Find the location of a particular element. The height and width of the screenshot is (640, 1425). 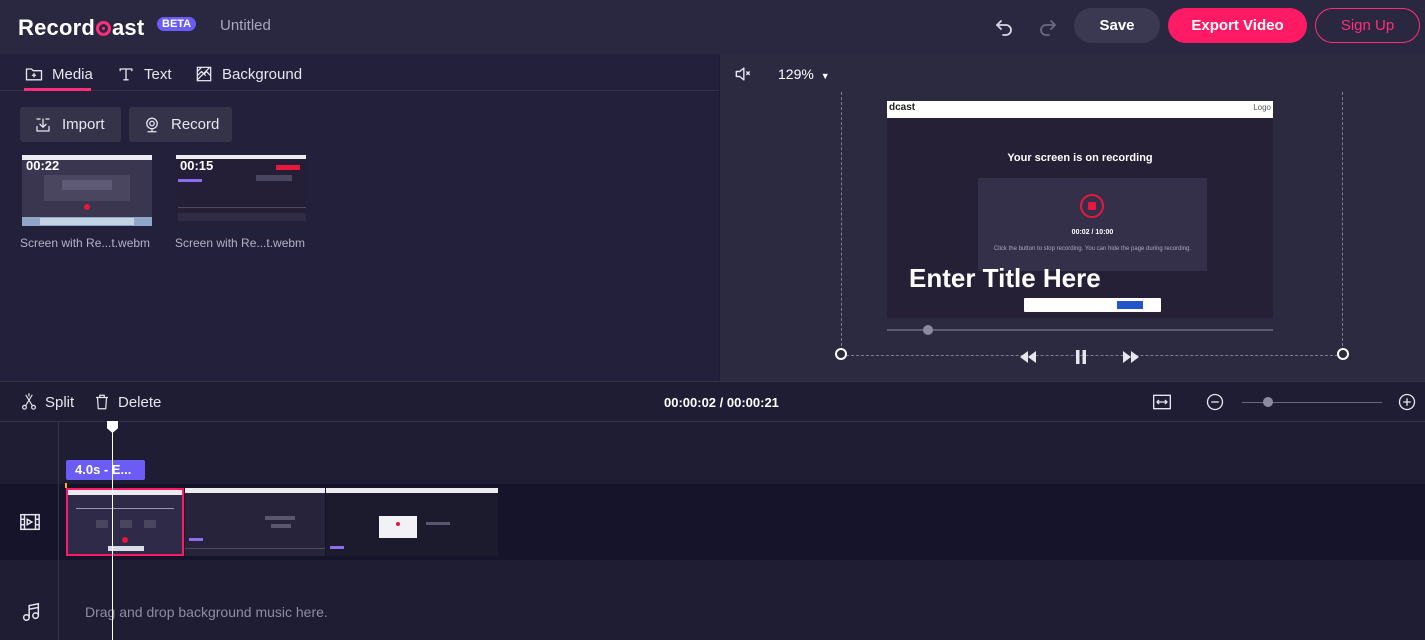

media-duration: 00:22 is located at coordinates (43, 165).